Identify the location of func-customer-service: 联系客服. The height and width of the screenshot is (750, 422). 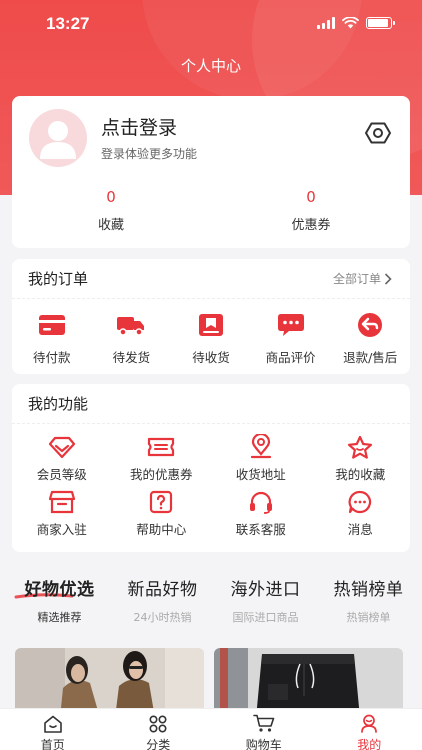
(261, 513).